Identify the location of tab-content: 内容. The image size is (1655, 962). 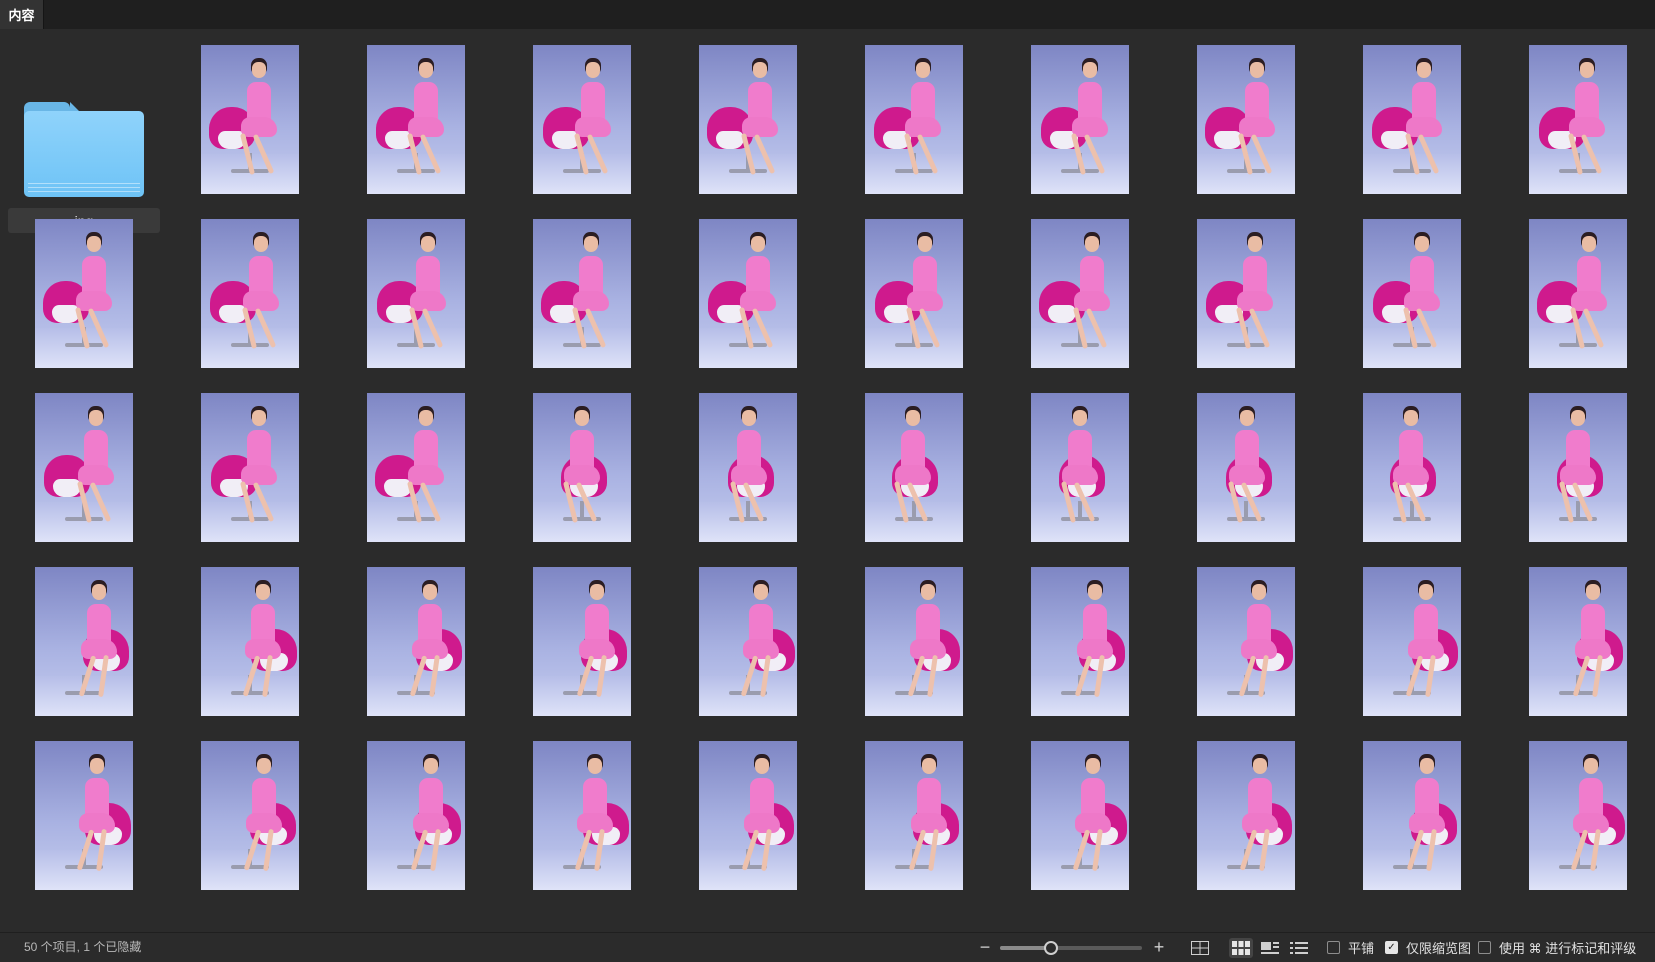
(22, 14).